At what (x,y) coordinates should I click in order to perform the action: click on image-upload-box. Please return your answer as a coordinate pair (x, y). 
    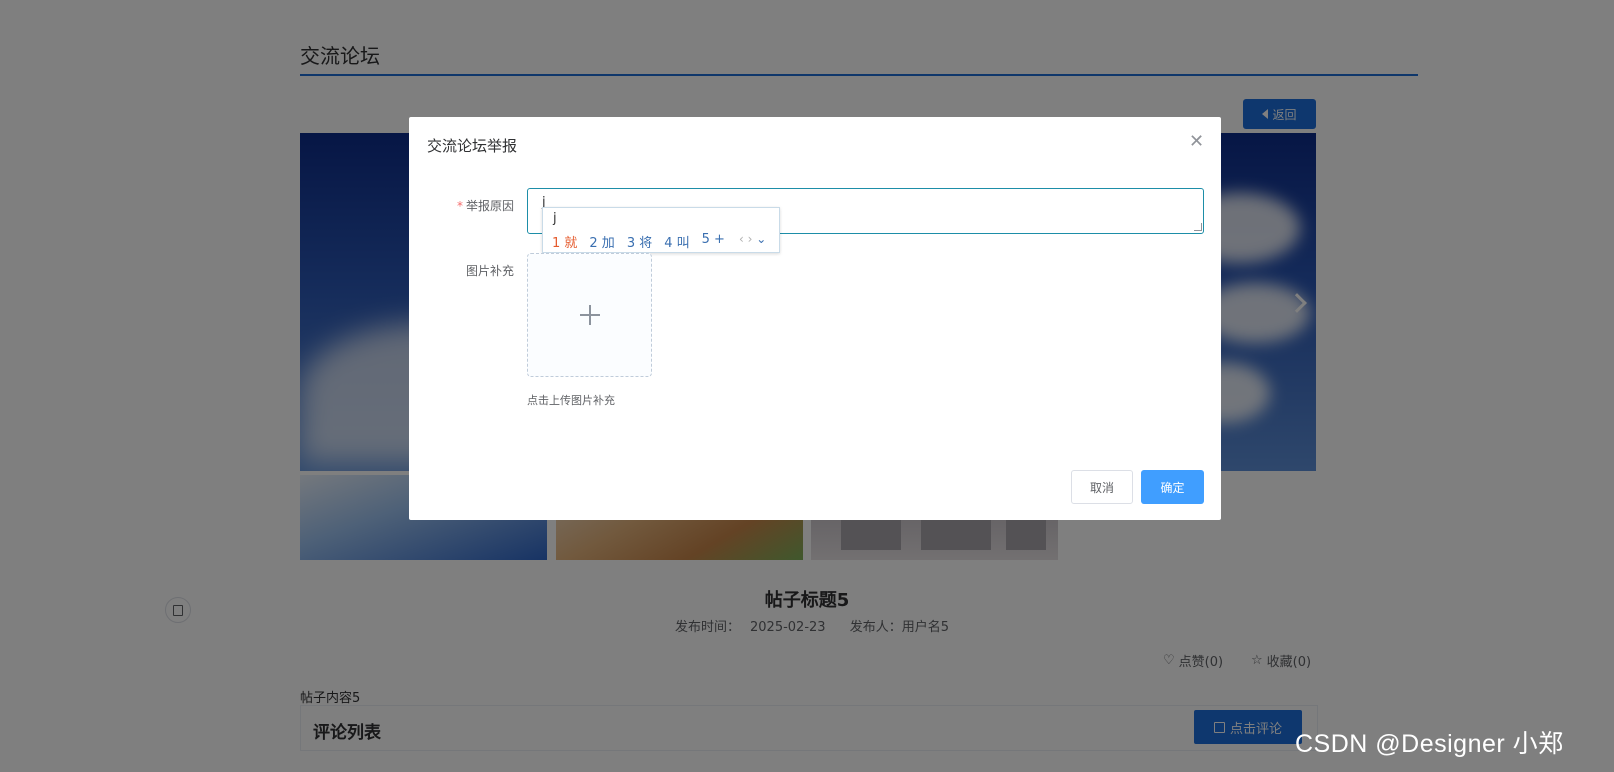
    Looking at the image, I should click on (589, 315).